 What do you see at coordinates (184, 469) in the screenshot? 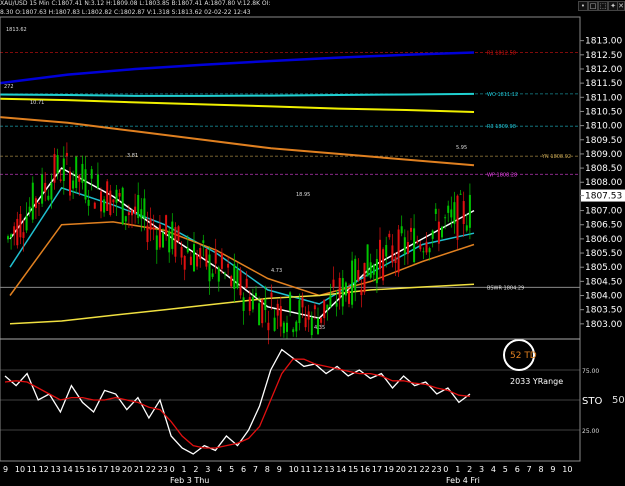
I see `x-tick-label: 1` at bounding box center [184, 469].